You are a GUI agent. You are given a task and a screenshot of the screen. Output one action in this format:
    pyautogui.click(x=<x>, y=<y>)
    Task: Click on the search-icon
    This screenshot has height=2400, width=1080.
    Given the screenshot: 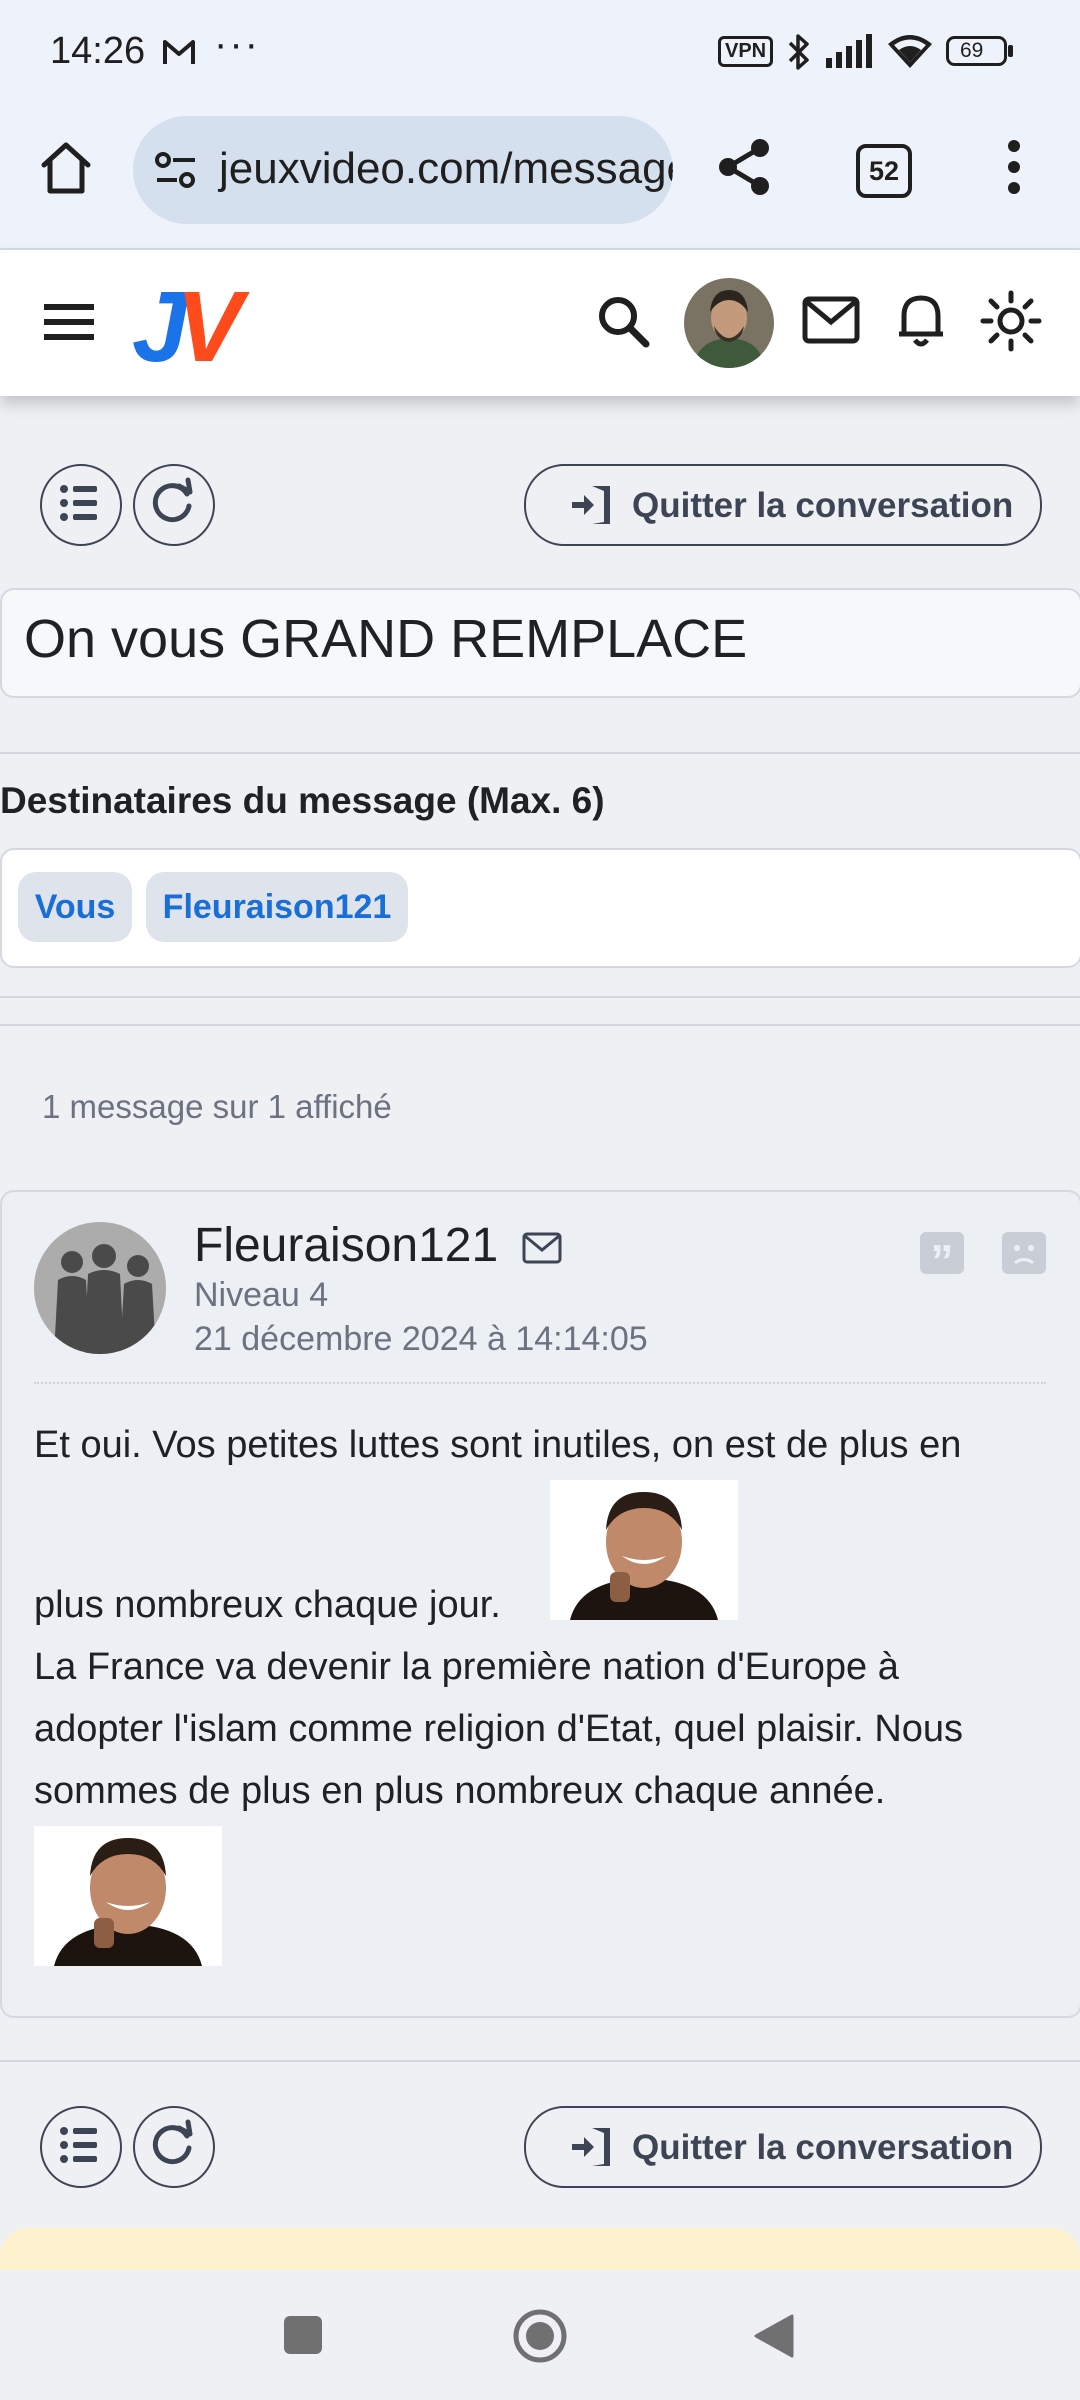 What is the action you would take?
    pyautogui.click(x=623, y=323)
    